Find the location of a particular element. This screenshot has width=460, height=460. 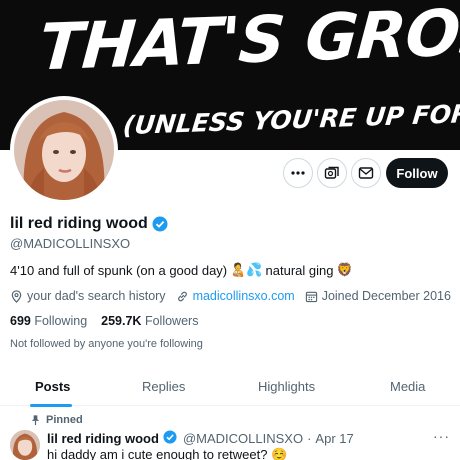

subscription-icon is located at coordinates (331, 172).